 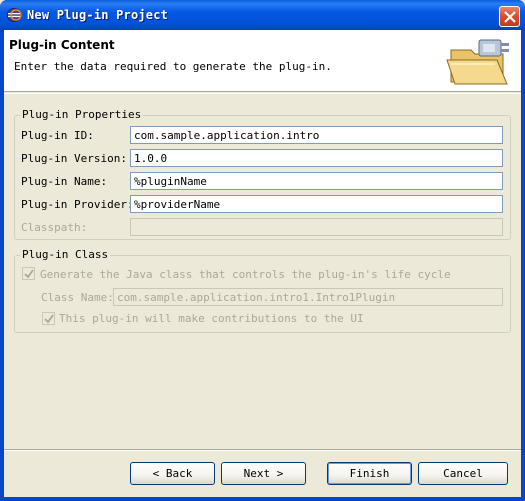 I want to click on next-button: Next >, so click(x=263, y=473).